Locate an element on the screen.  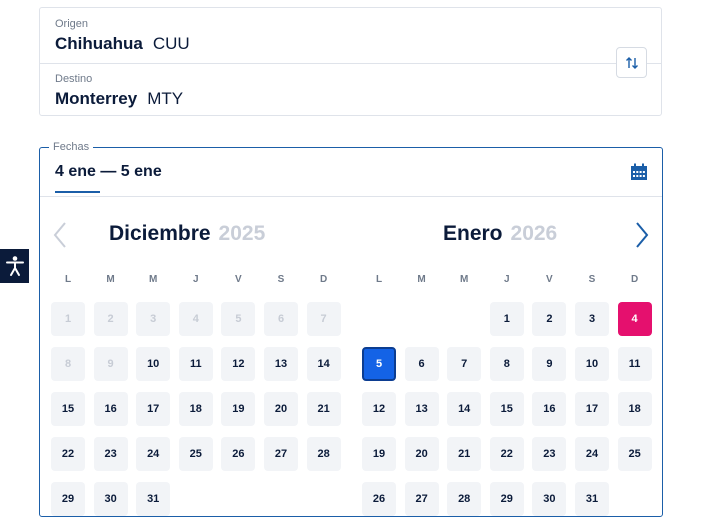
origin-value: Chihuahua CUU is located at coordinates (122, 44).